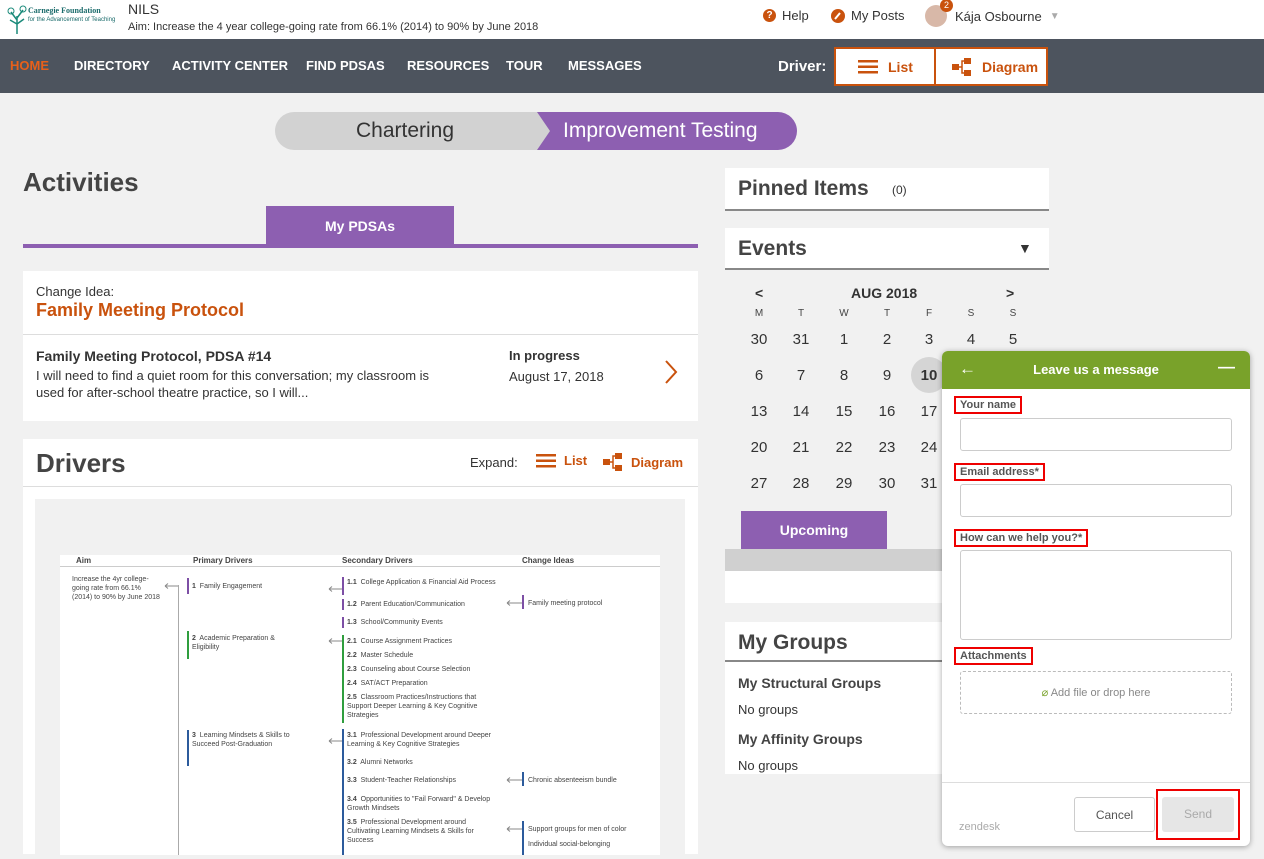  I want to click on attachments-label: Attachments, so click(993, 656).